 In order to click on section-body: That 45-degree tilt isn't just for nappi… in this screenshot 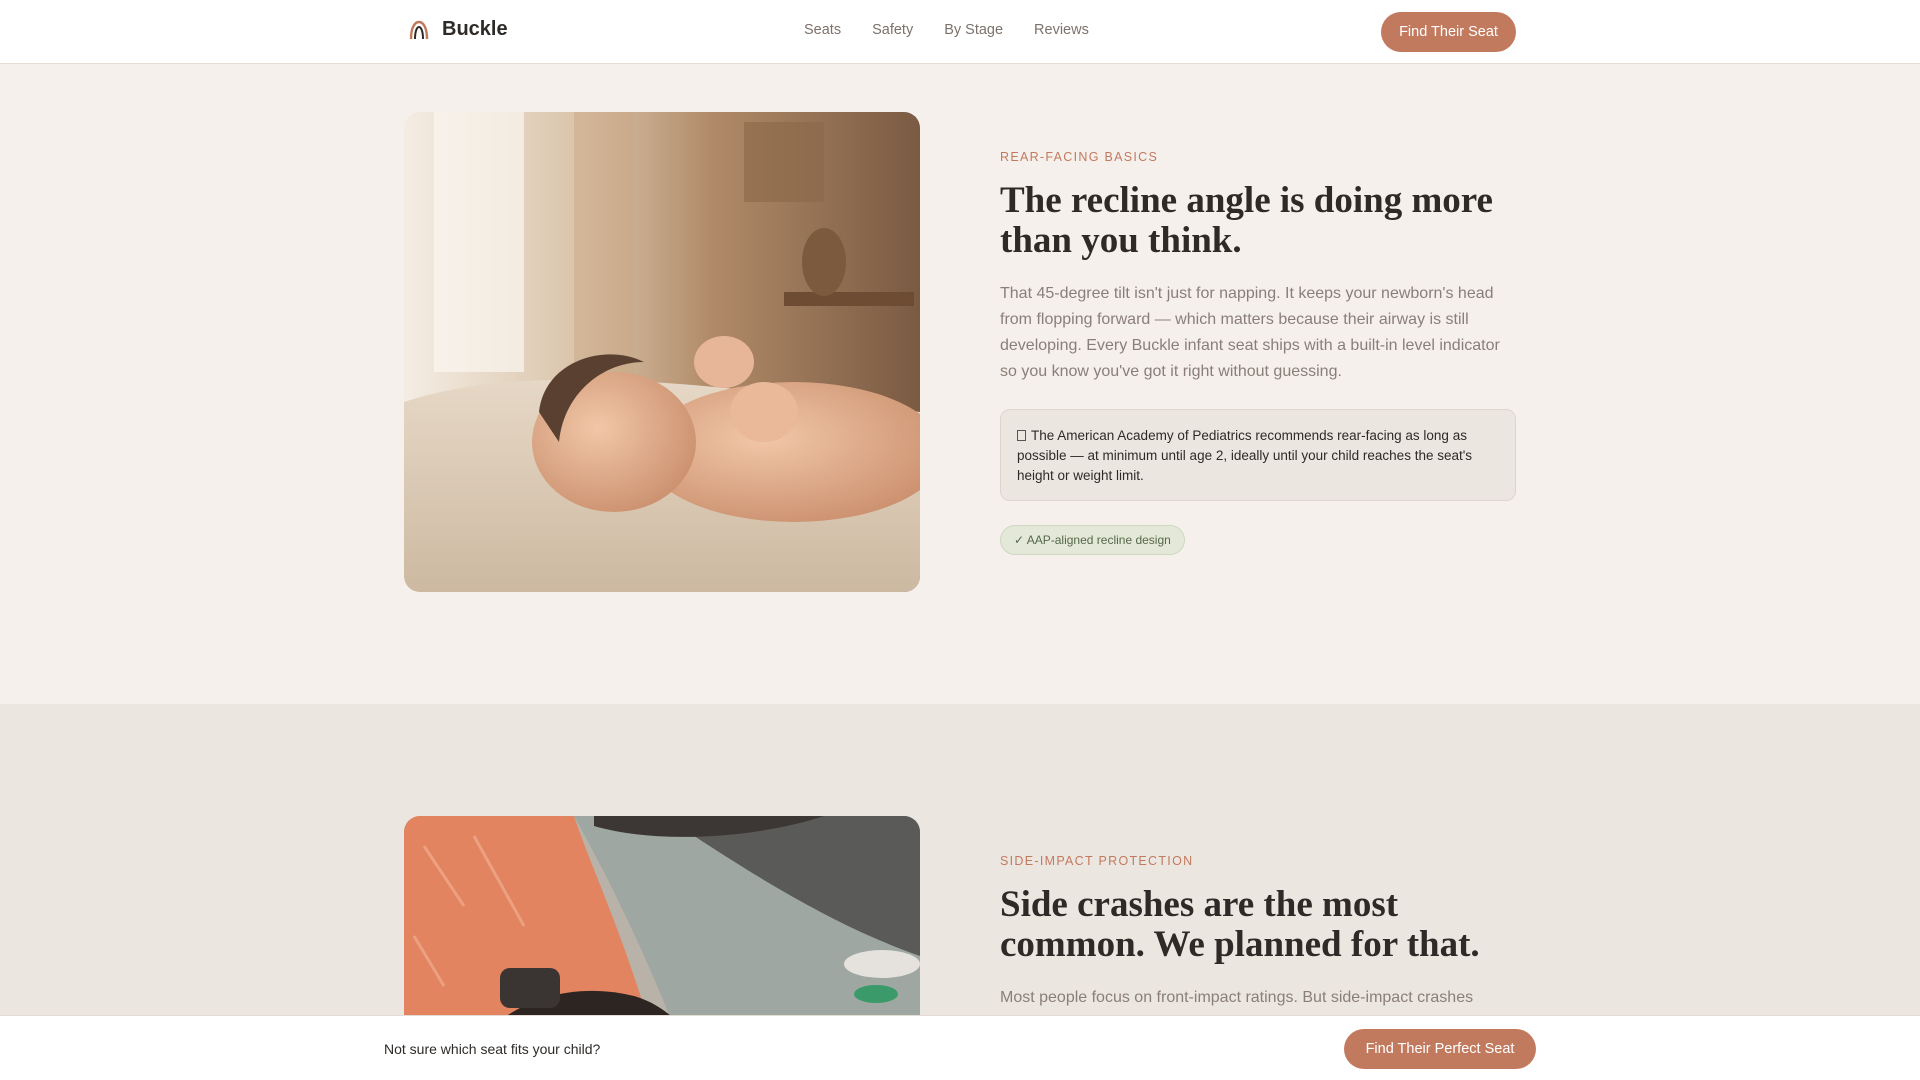, I will do `click(1250, 332)`.